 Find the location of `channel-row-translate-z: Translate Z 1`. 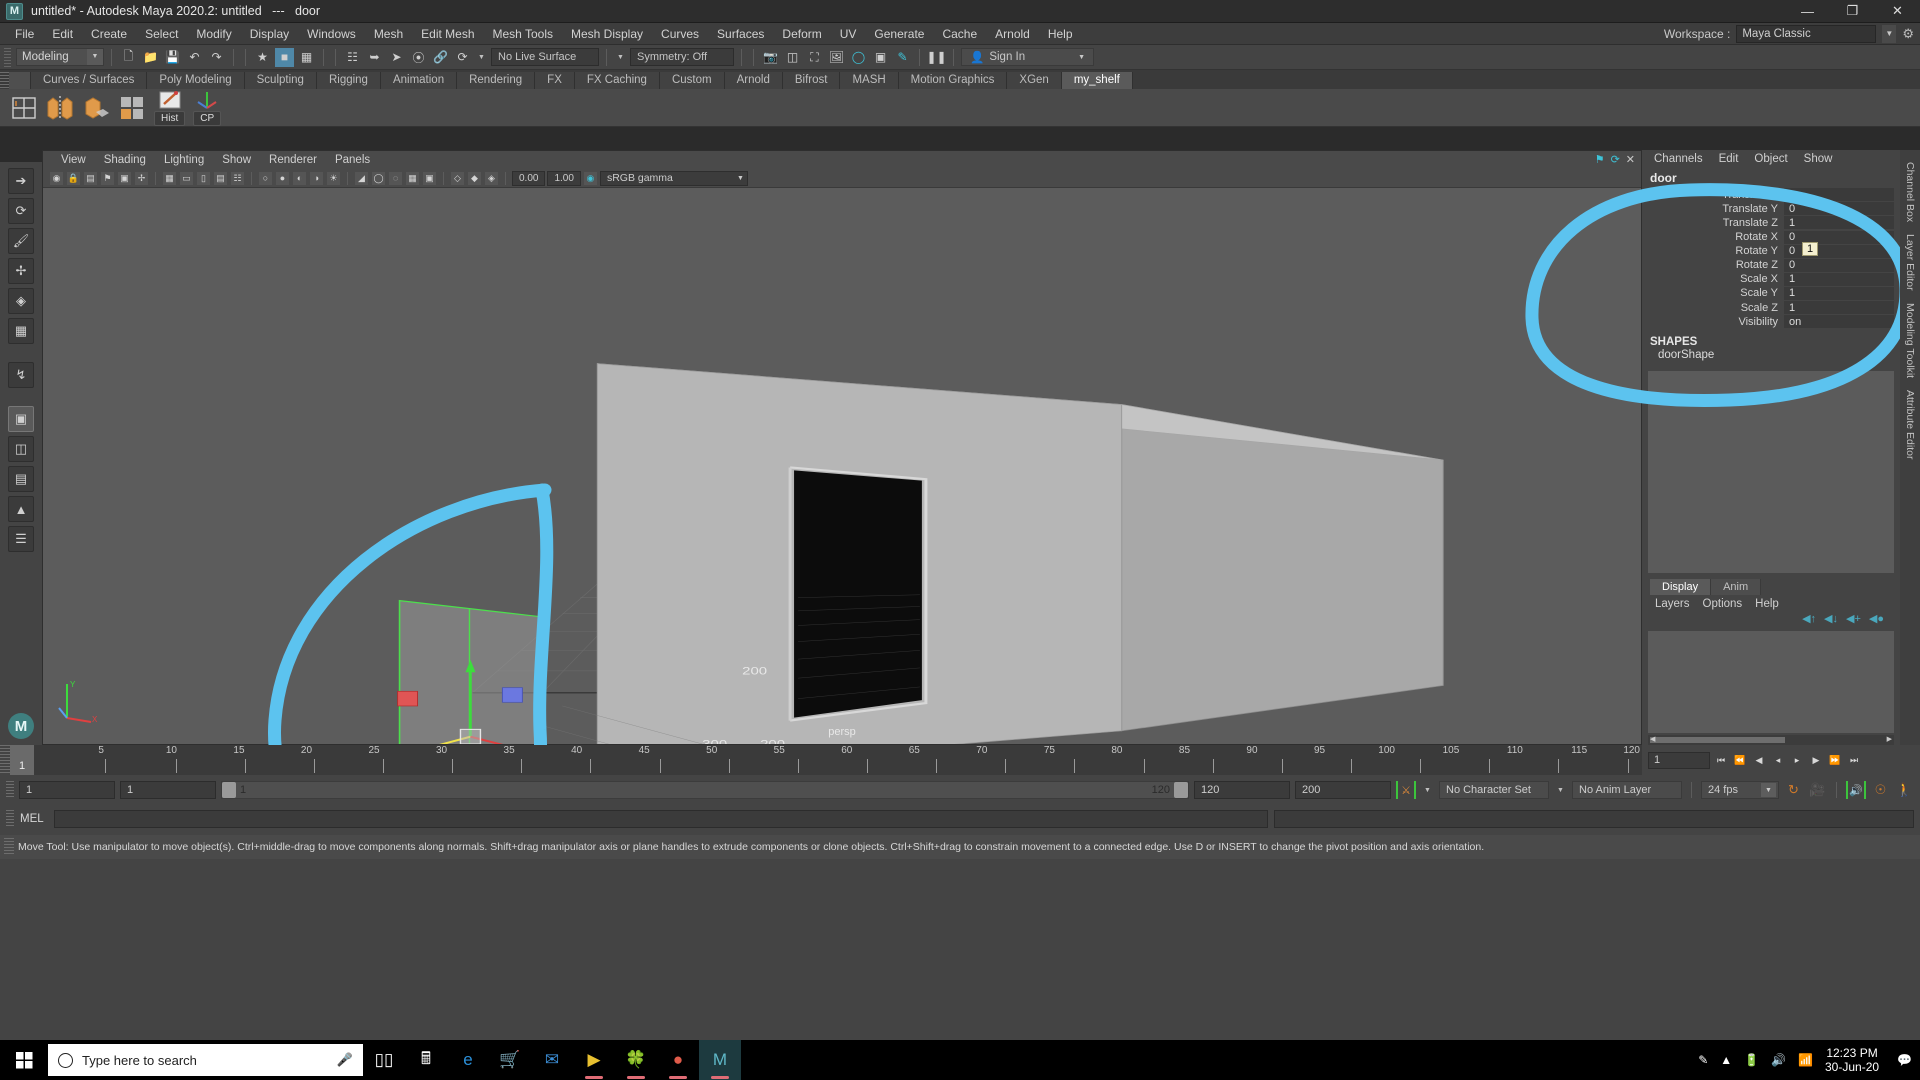

channel-row-translate-z: Translate Z 1 is located at coordinates (1768, 223).